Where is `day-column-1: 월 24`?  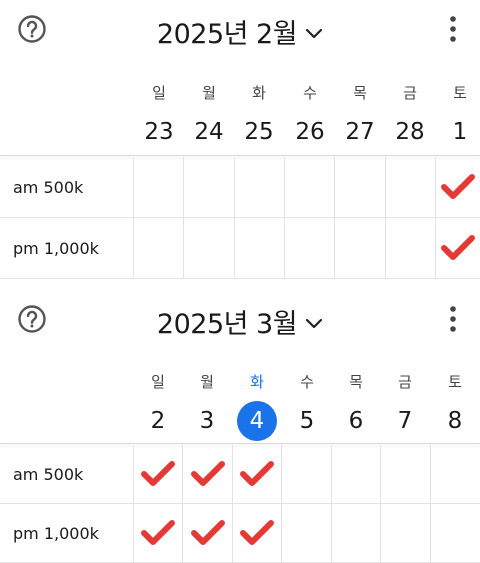
day-column-1: 월 24 is located at coordinates (209, 117).